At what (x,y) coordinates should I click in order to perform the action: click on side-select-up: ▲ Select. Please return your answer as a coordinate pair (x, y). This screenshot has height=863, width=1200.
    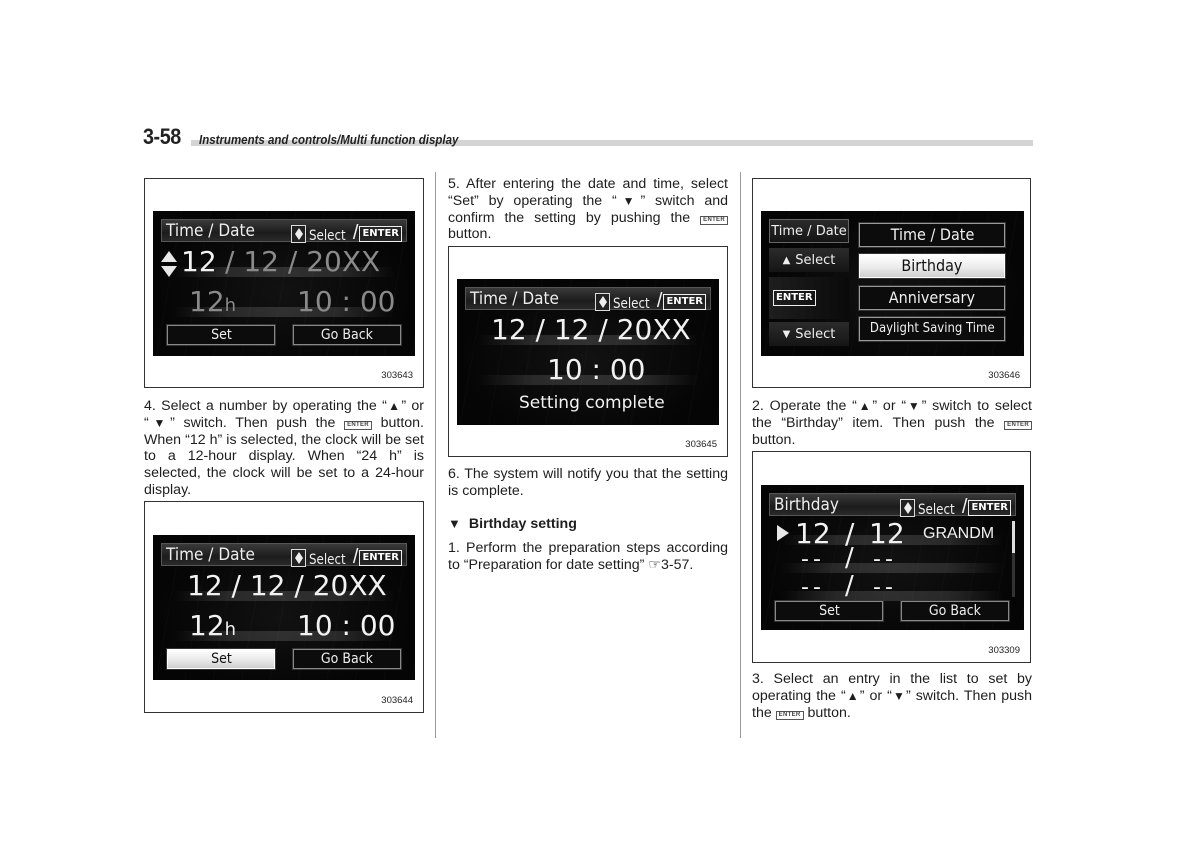
    Looking at the image, I should click on (809, 260).